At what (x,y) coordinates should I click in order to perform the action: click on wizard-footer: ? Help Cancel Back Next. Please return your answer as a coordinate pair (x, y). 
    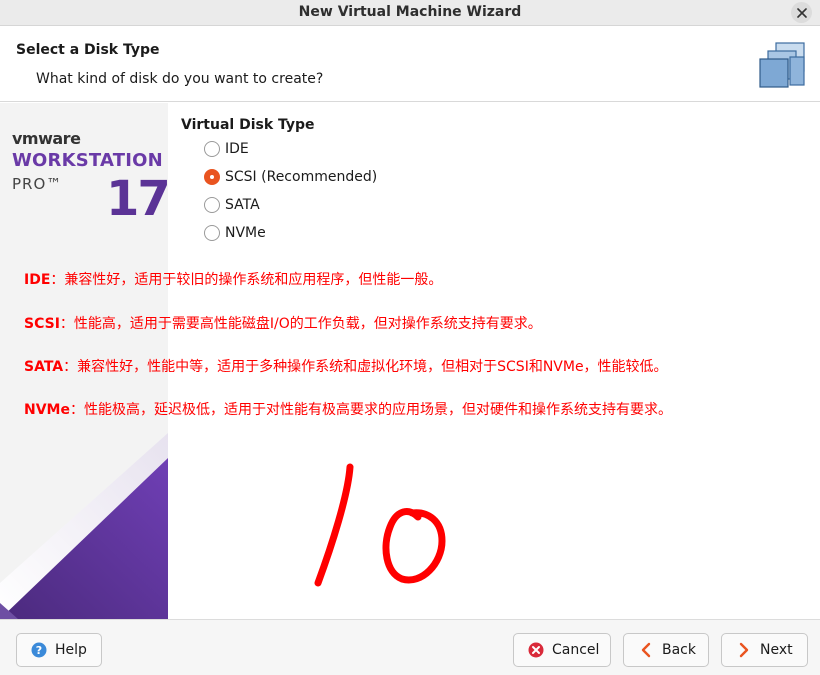
    Looking at the image, I should click on (410, 647).